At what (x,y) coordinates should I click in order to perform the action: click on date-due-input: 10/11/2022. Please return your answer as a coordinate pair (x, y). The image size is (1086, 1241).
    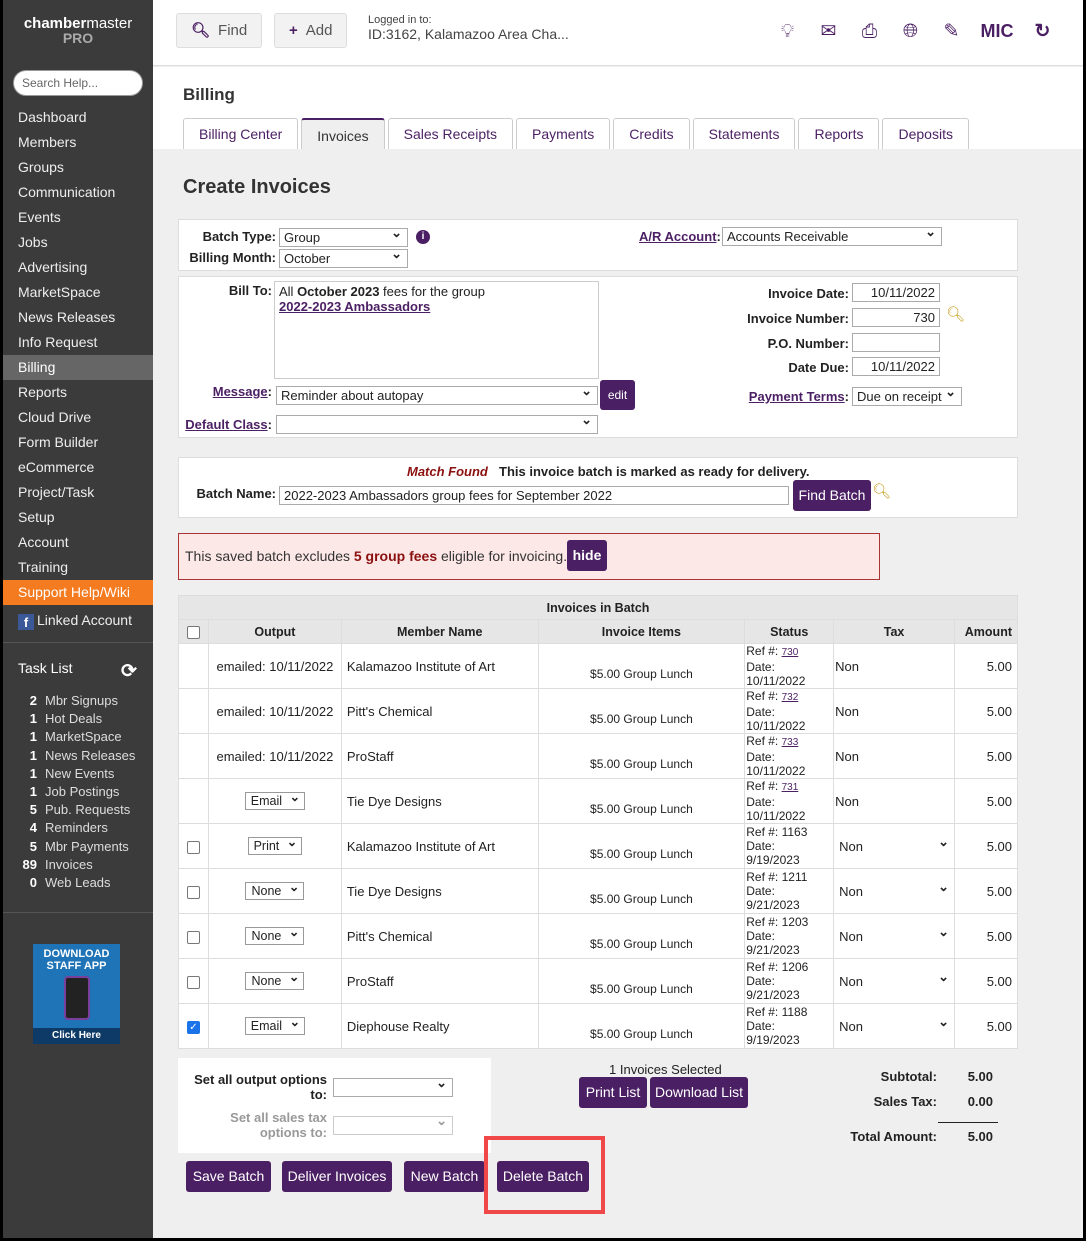
    Looking at the image, I should click on (896, 366).